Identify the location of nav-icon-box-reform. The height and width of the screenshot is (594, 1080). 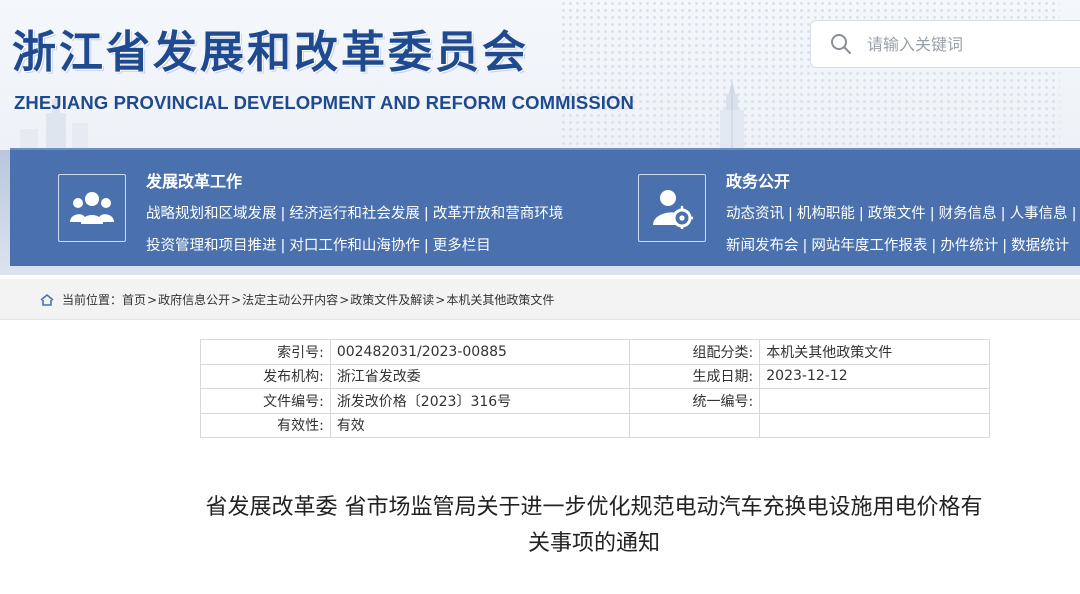
(92, 208).